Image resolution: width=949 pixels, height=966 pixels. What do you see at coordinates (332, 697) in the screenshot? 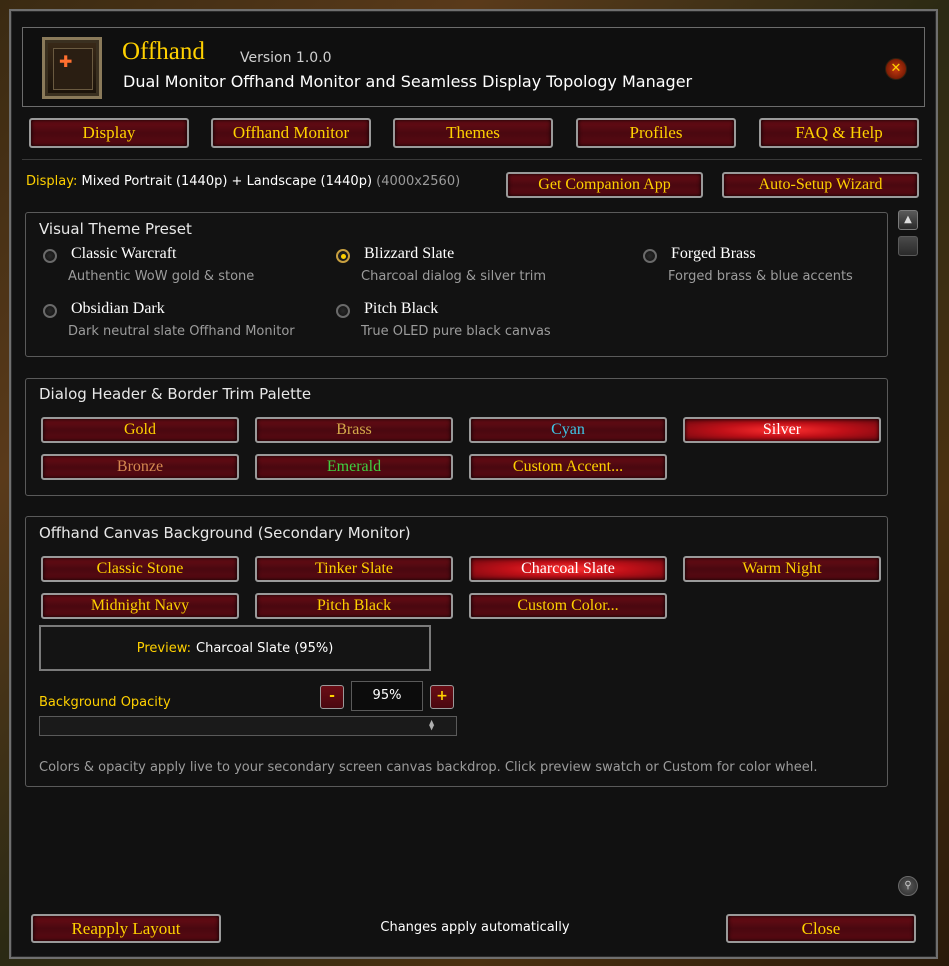
I see `opacity-decrease-button: -` at bounding box center [332, 697].